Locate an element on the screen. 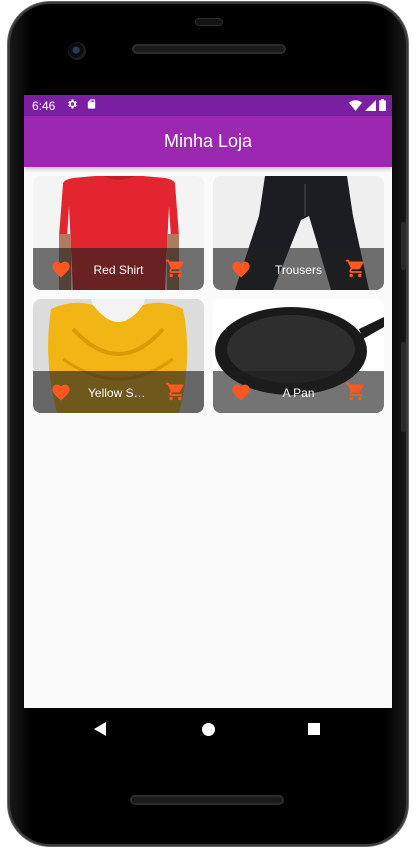 Image resolution: width=416 pixels, height=850 pixels. app-title: Minha Loja is located at coordinates (208, 141).